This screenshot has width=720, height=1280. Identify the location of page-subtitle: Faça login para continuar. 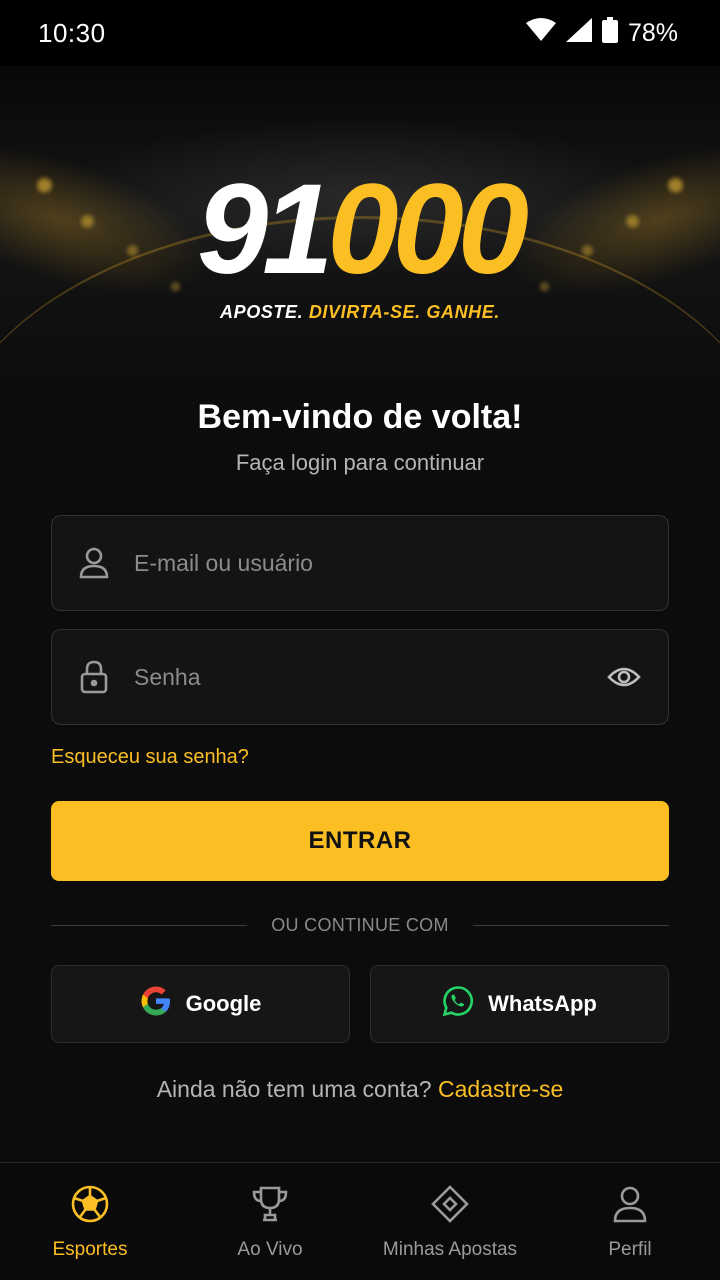
(360, 462).